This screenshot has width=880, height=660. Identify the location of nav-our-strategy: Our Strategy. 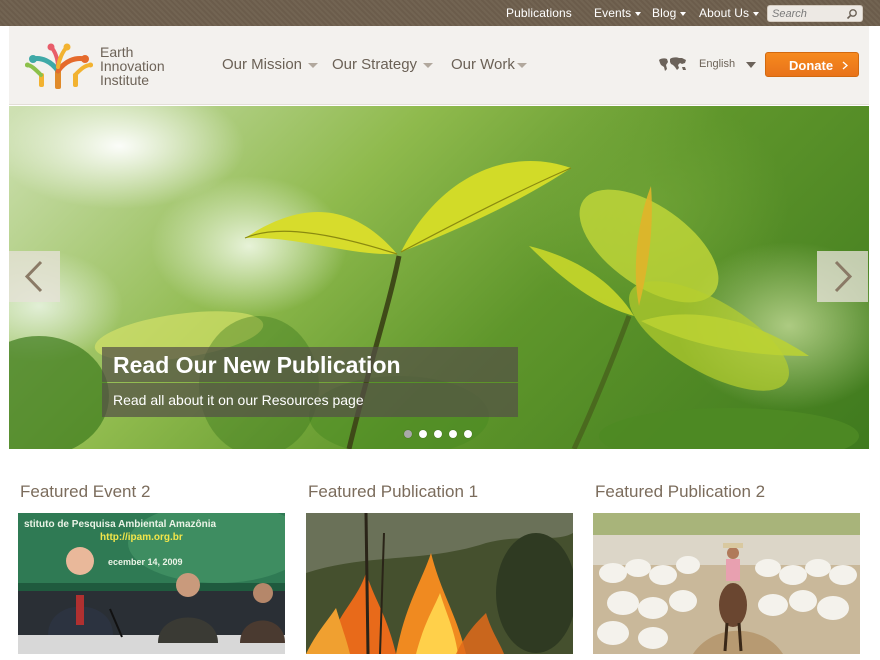
(383, 64).